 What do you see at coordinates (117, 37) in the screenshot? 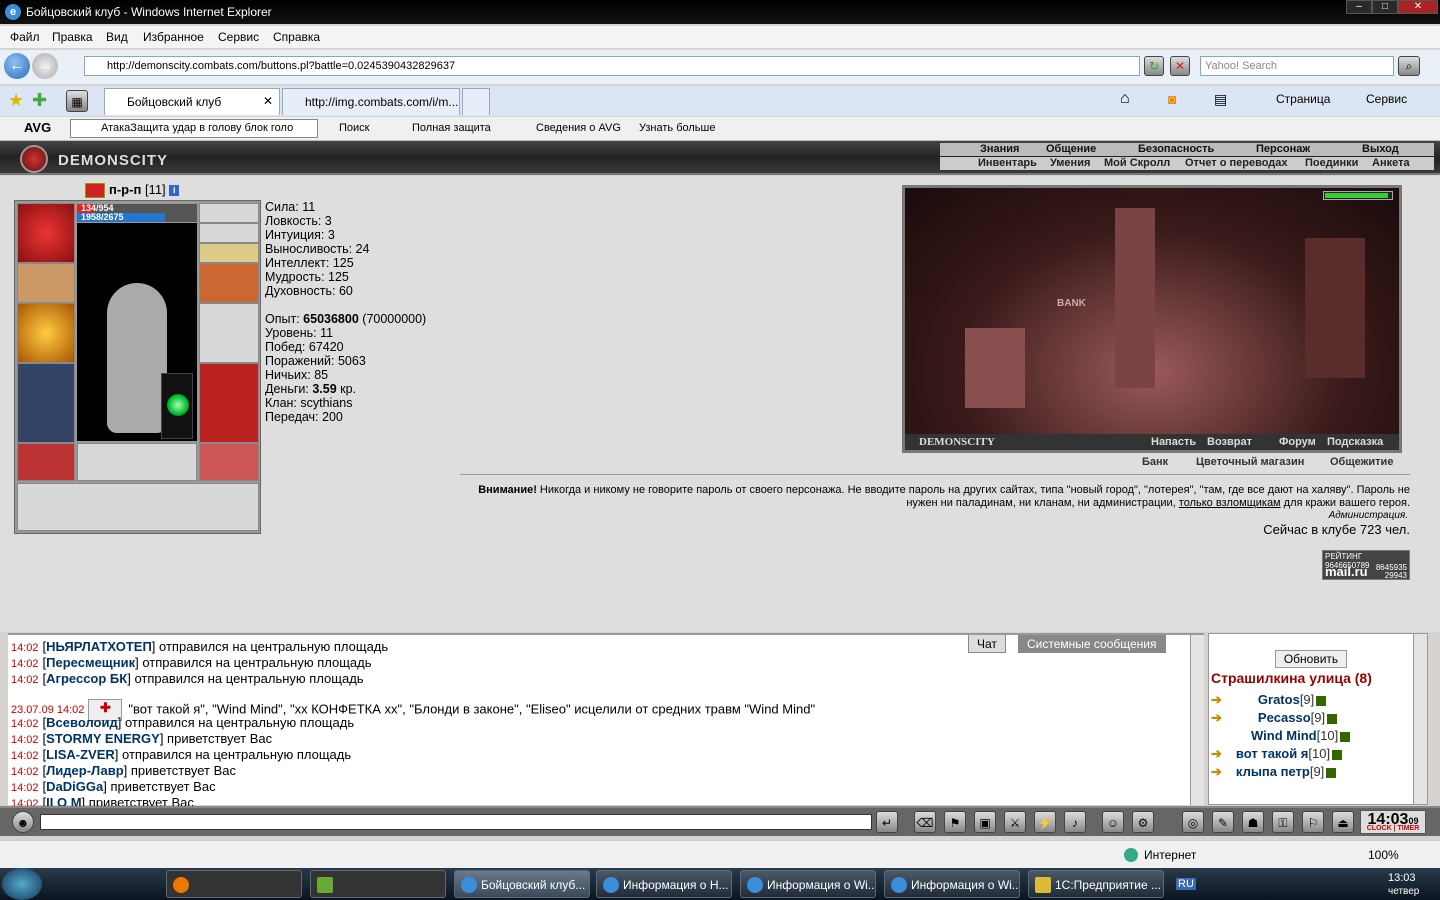
I see `menu-view: Вид` at bounding box center [117, 37].